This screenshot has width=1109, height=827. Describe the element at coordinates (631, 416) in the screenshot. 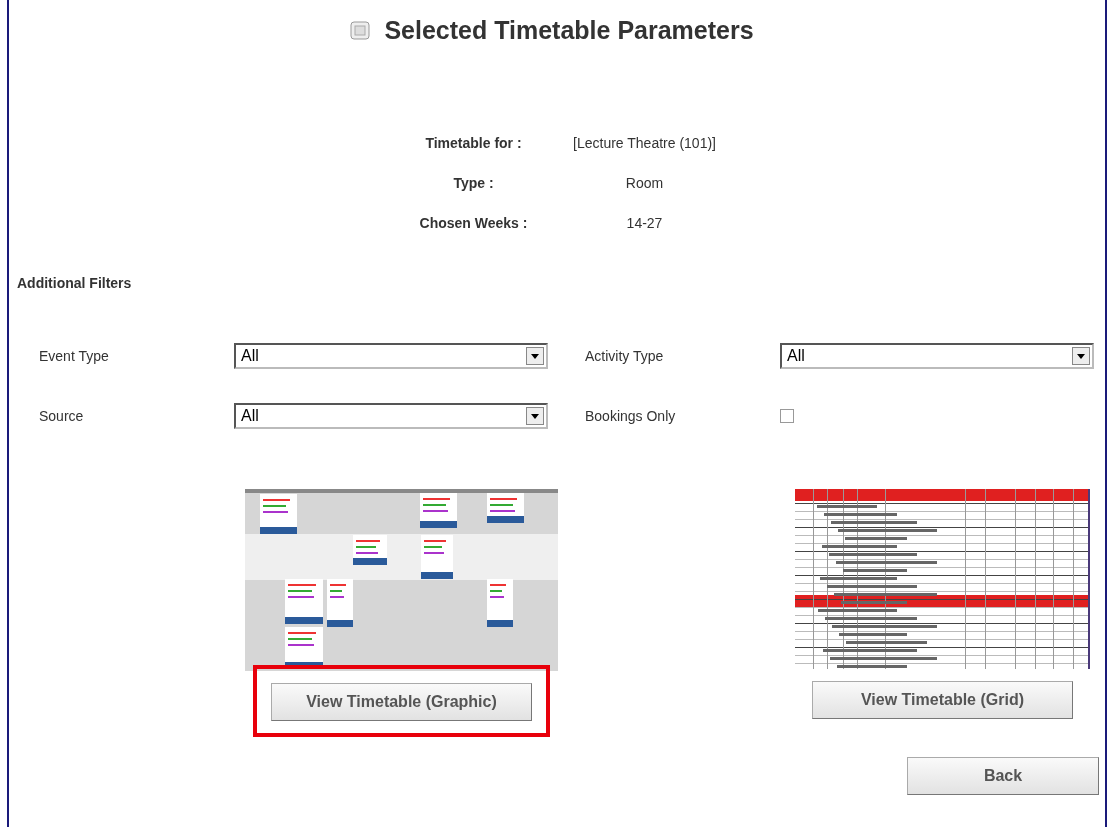

I see `filter-label: Bookings Only` at that location.